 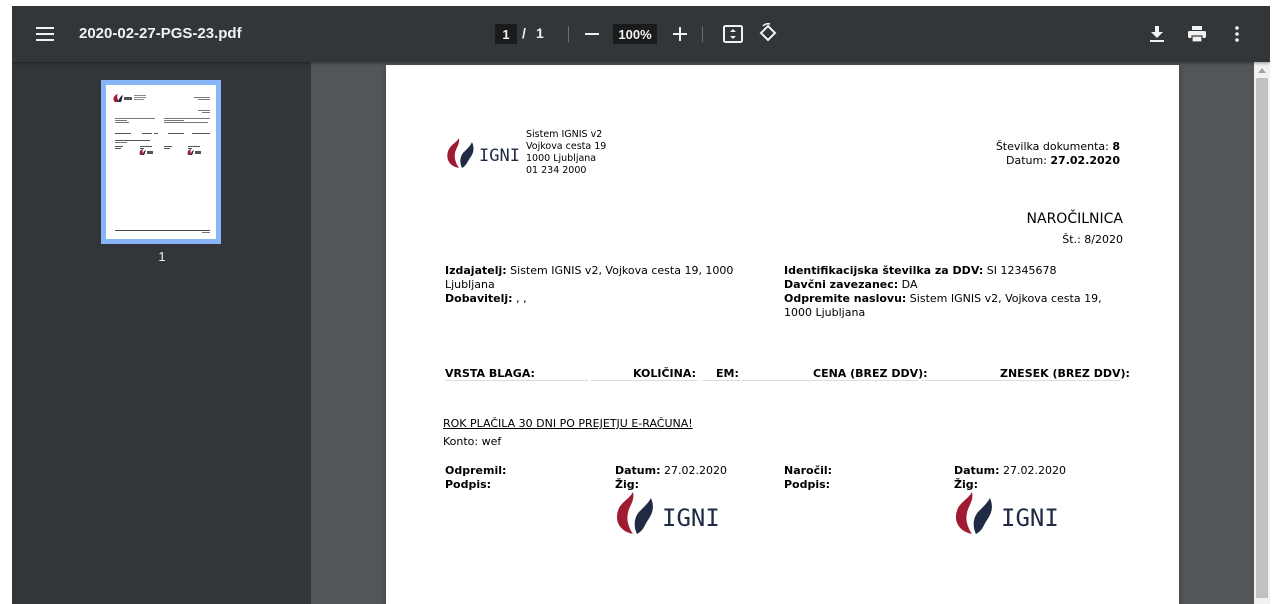 I want to click on scrollbar-thumb, so click(x=1262, y=338).